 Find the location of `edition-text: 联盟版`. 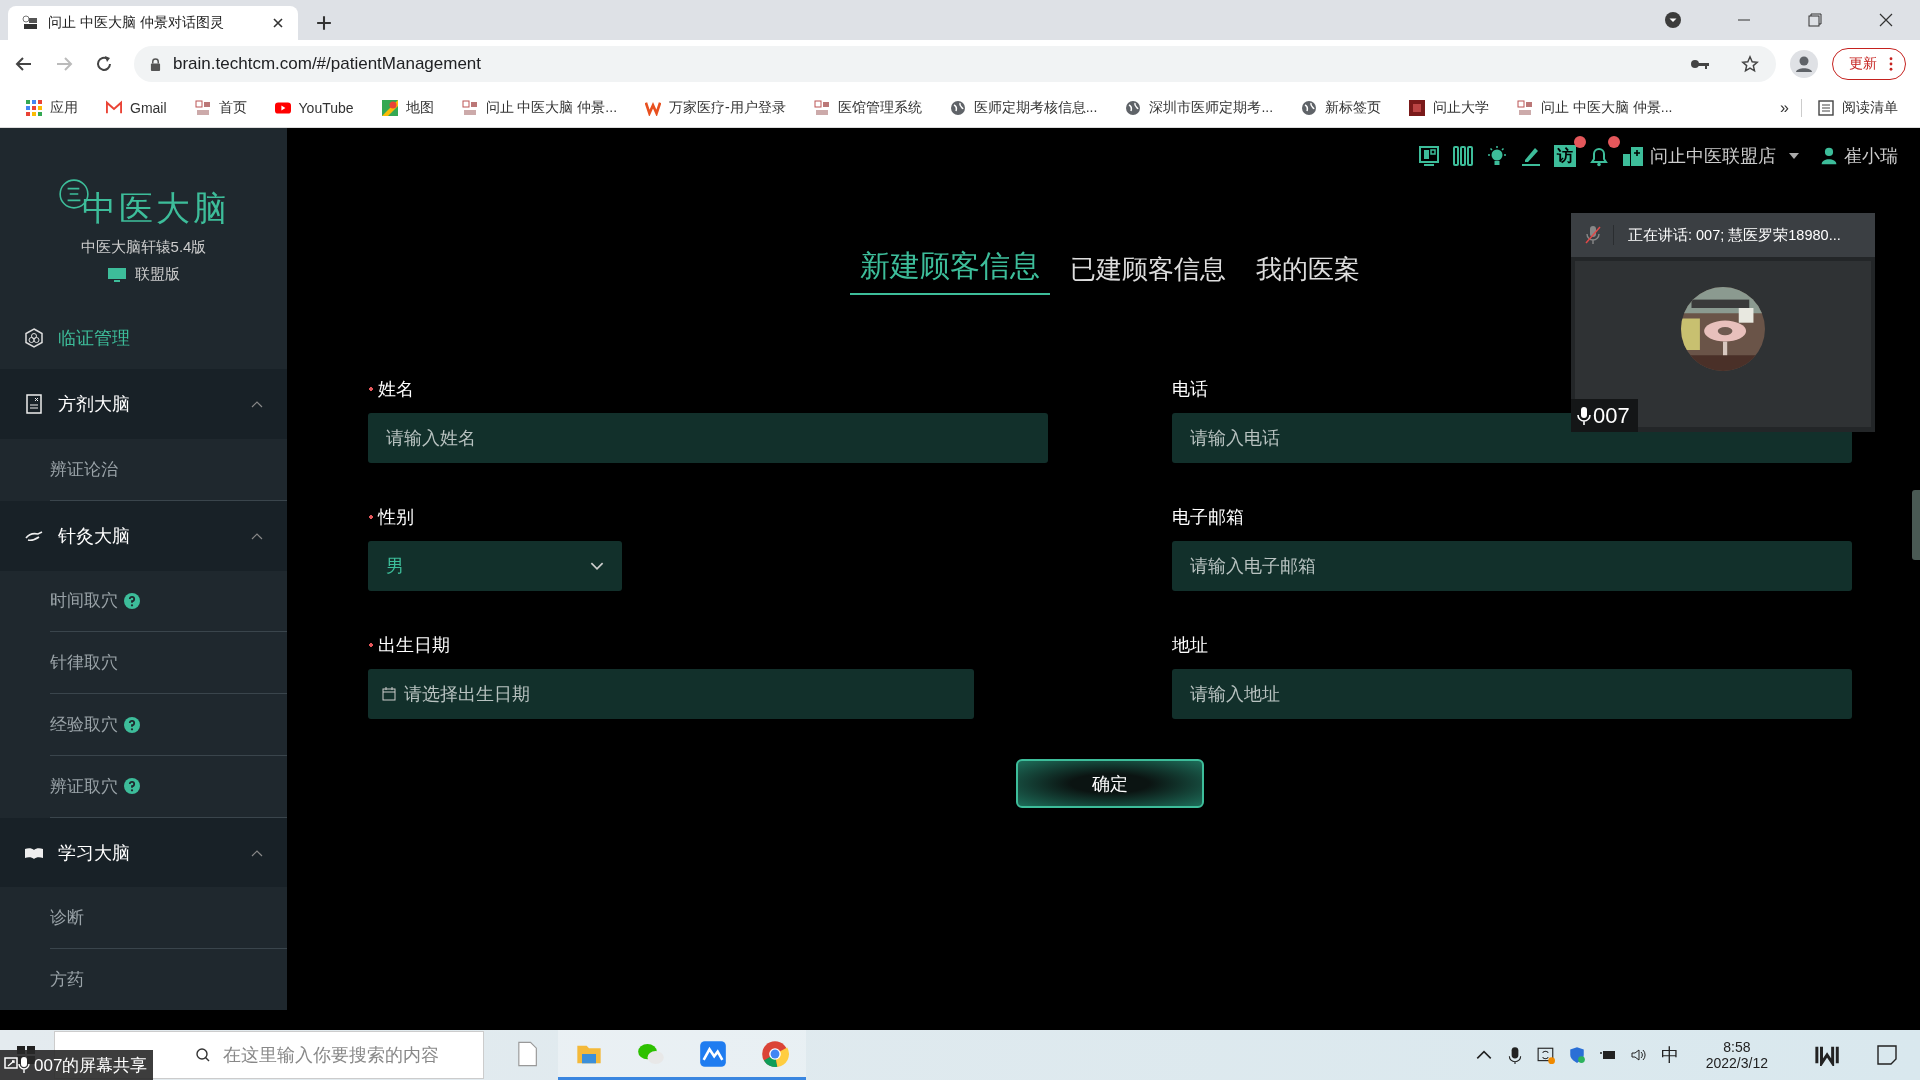

edition-text: 联盟版 is located at coordinates (157, 274).